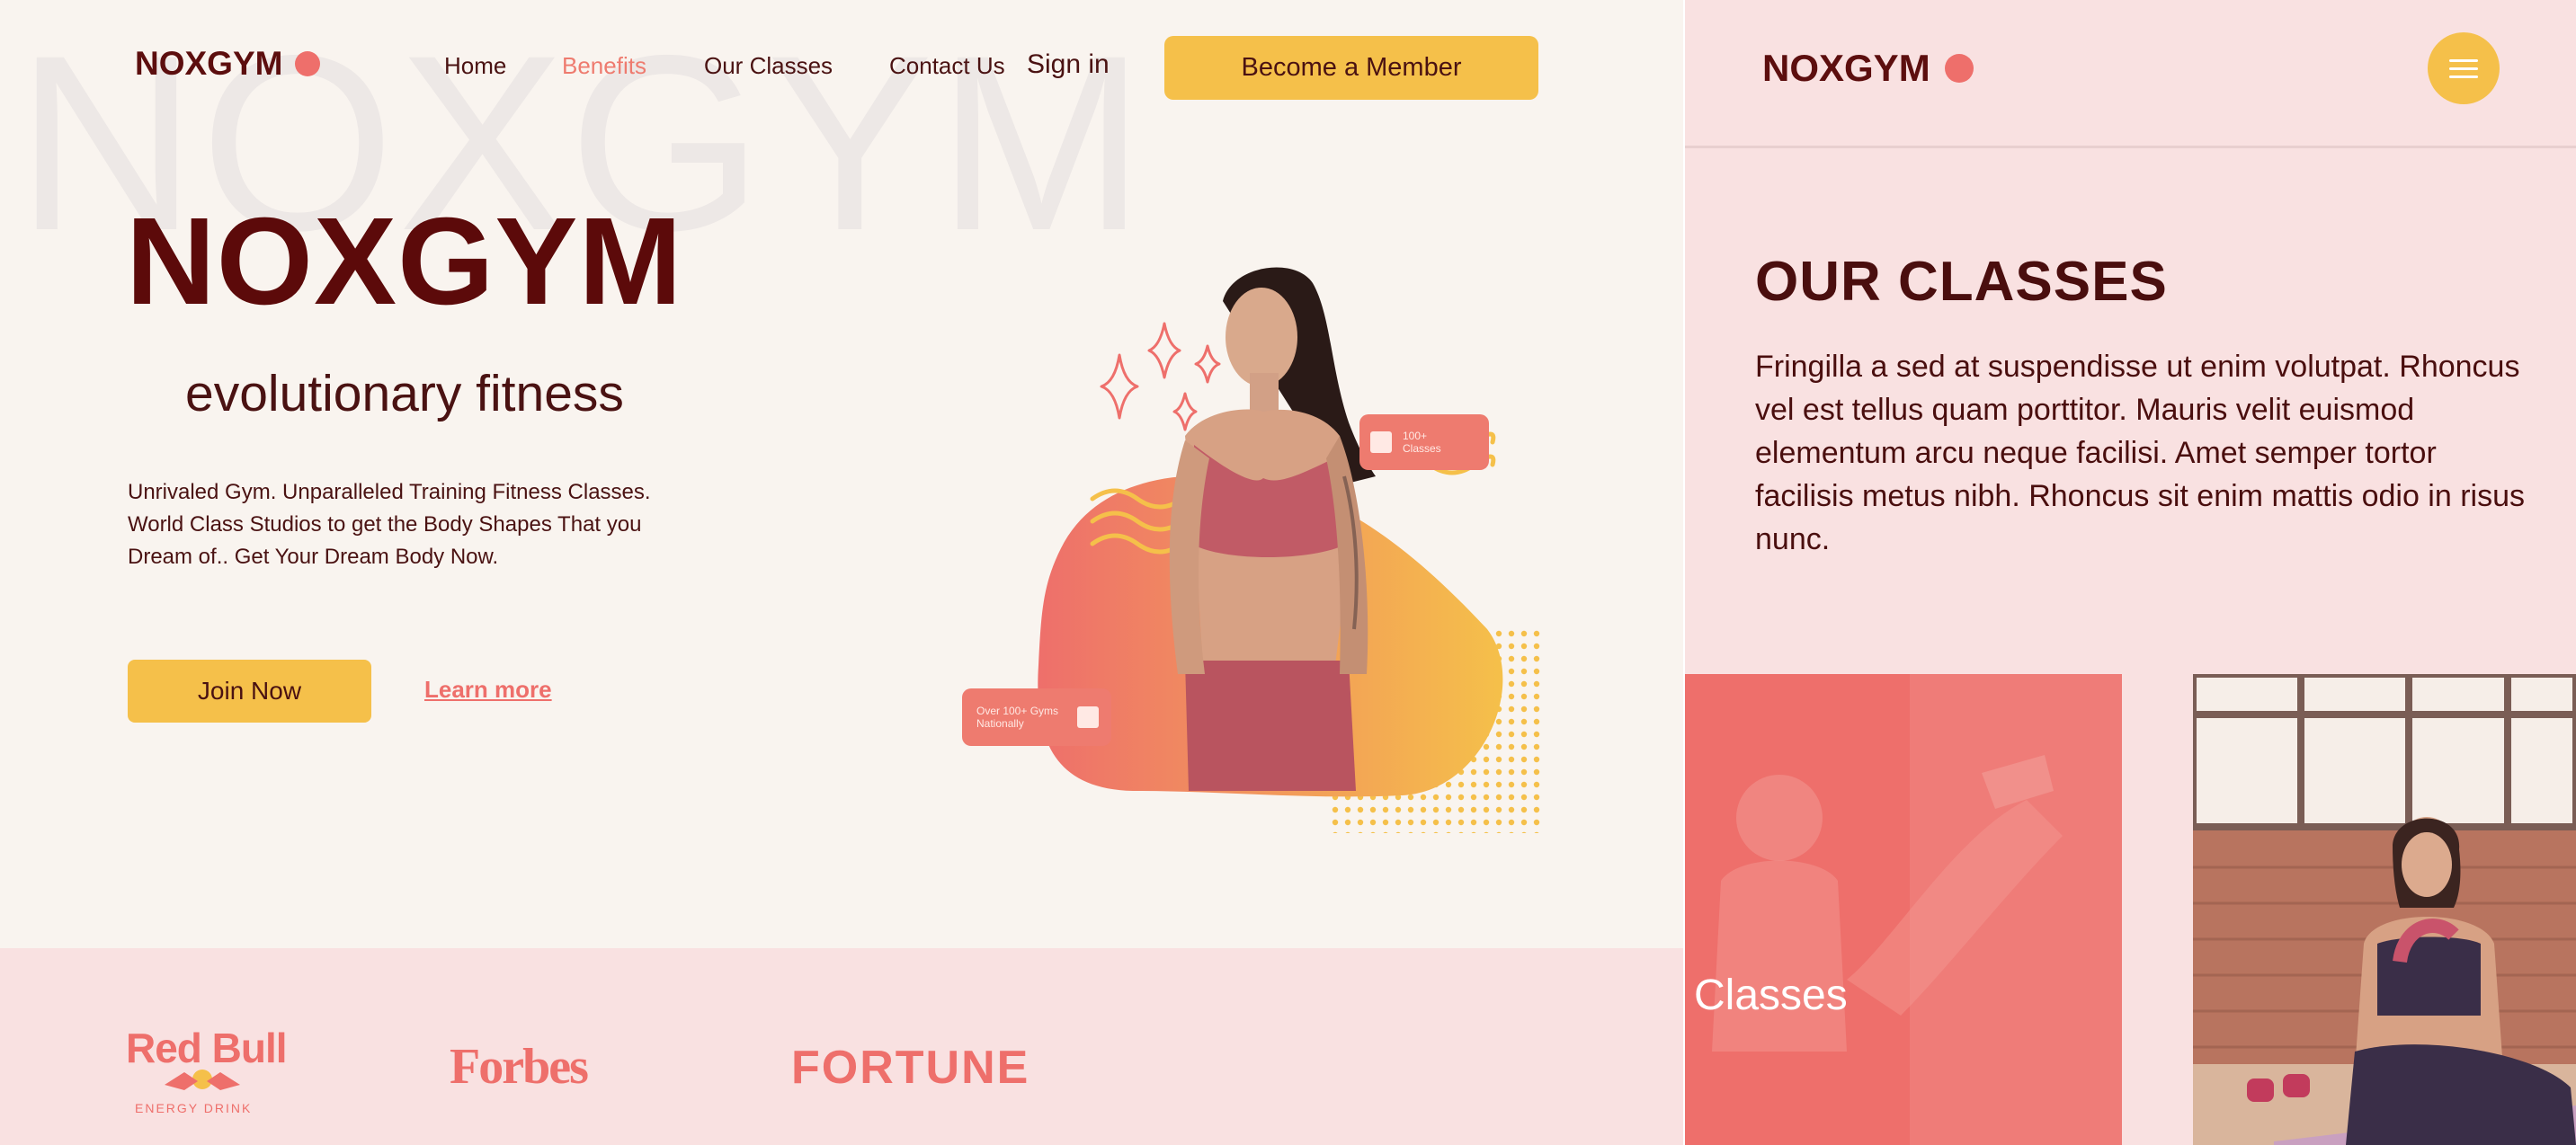 The height and width of the screenshot is (1145, 2576). Describe the element at coordinates (1351, 68) in the screenshot. I see `become-member-button: Become a Member` at that location.